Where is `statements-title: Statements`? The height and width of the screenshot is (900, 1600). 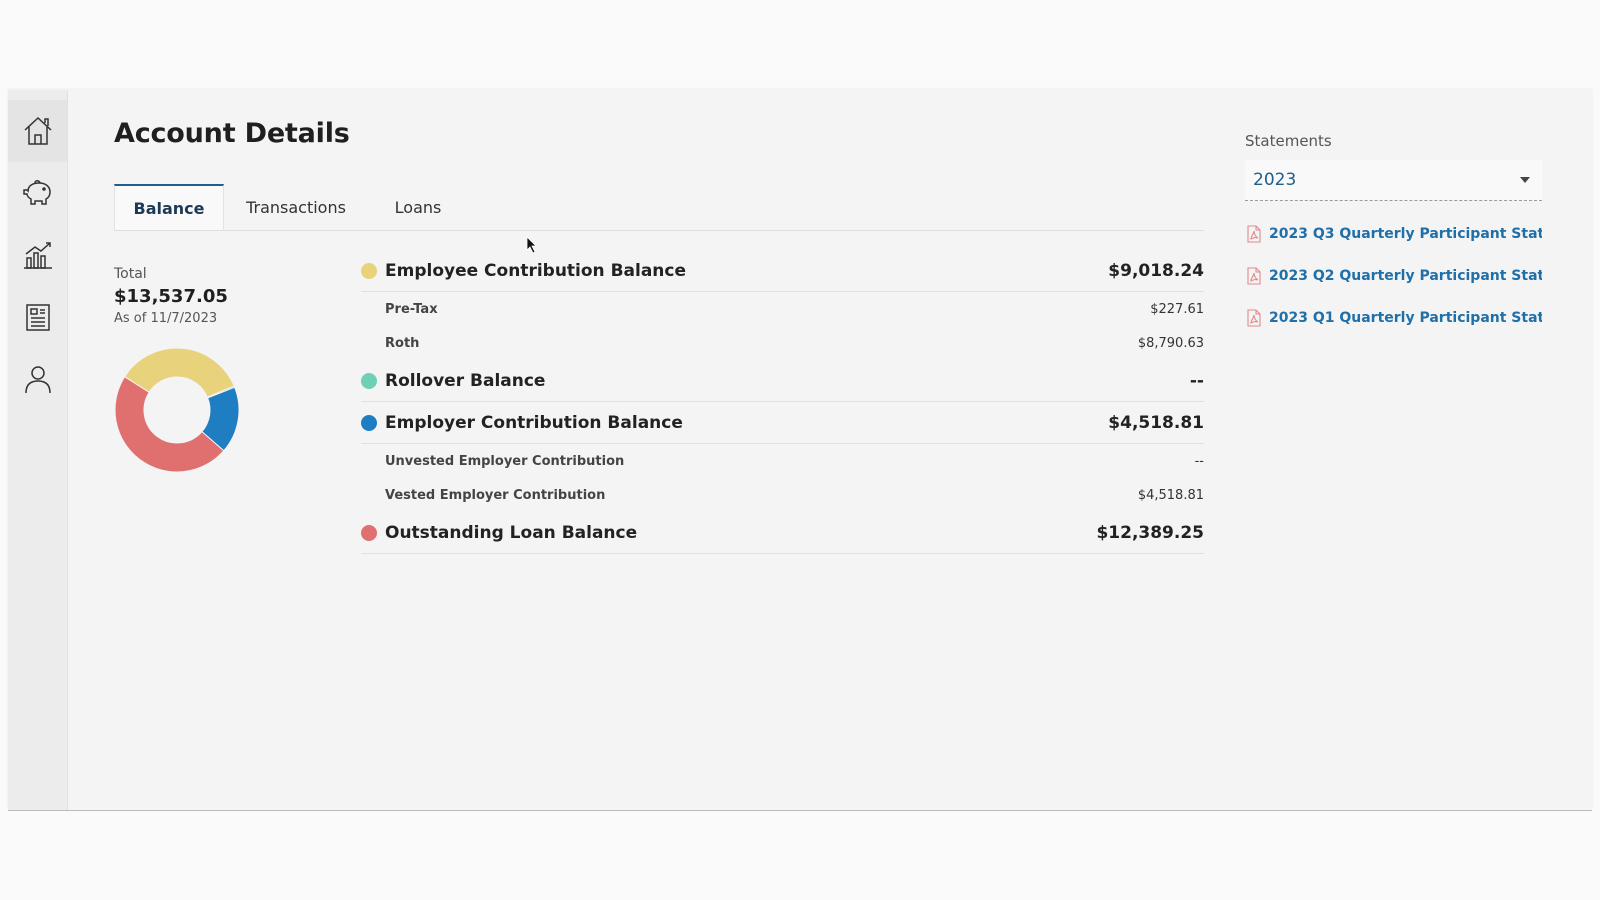 statements-title: Statements is located at coordinates (1288, 141).